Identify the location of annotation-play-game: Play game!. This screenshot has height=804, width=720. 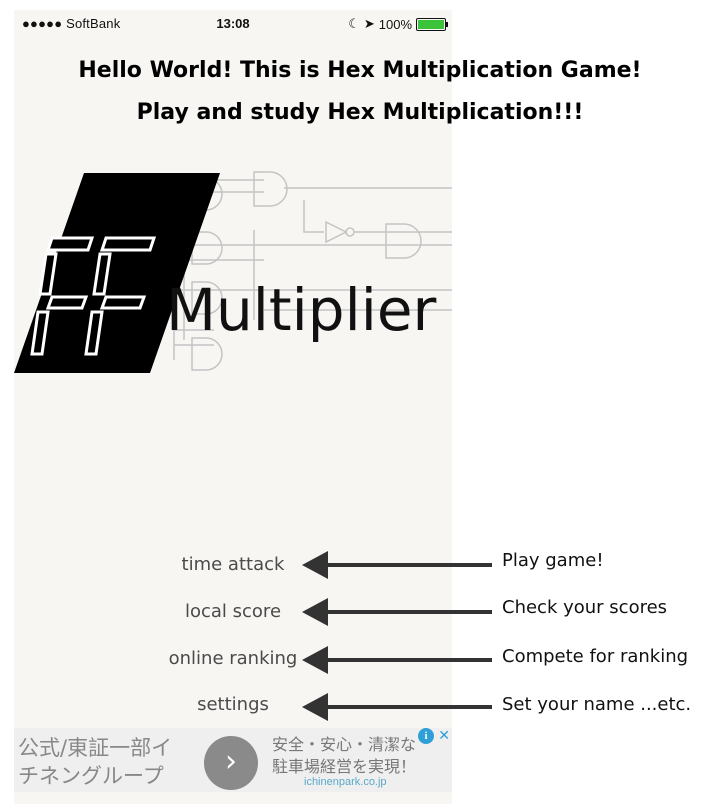
(553, 560).